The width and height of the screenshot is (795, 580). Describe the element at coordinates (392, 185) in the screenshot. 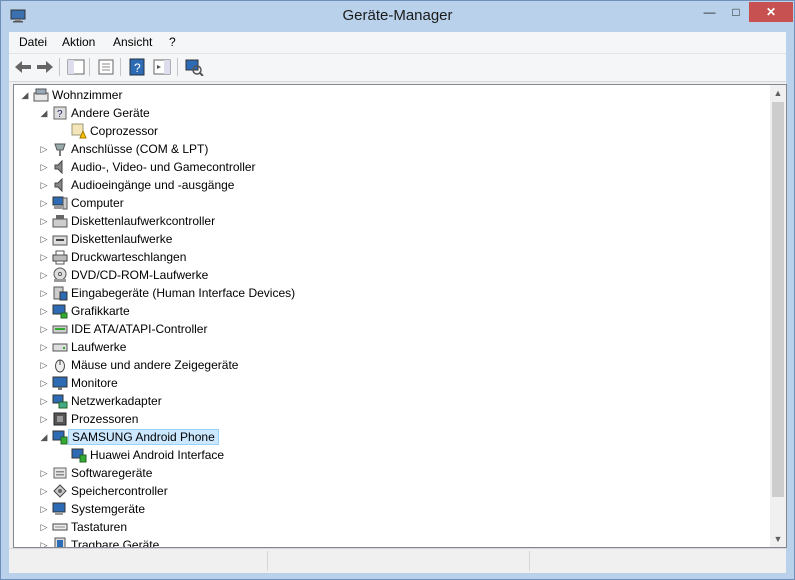

I see `tree-item: ▷ Audioeingänge und -ausgänge` at that location.